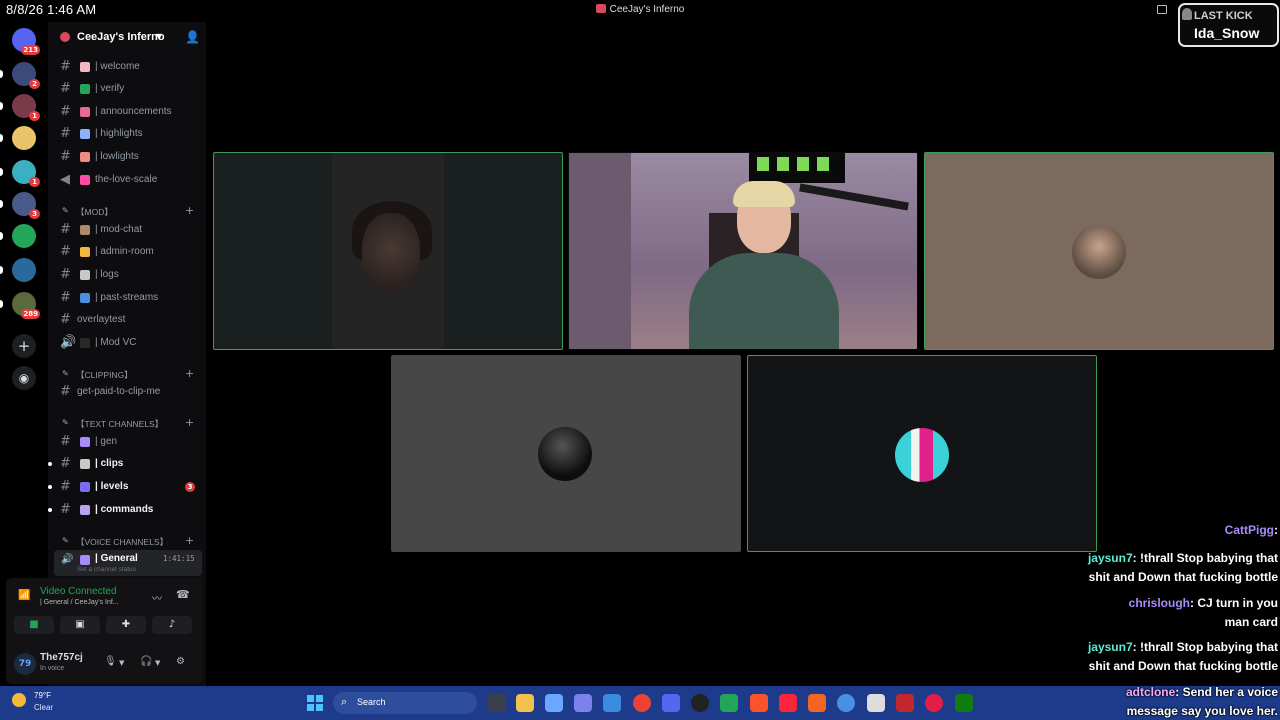 The width and height of the screenshot is (1280, 720). What do you see at coordinates (61, 657) in the screenshot?
I see `username: The757cj` at bounding box center [61, 657].